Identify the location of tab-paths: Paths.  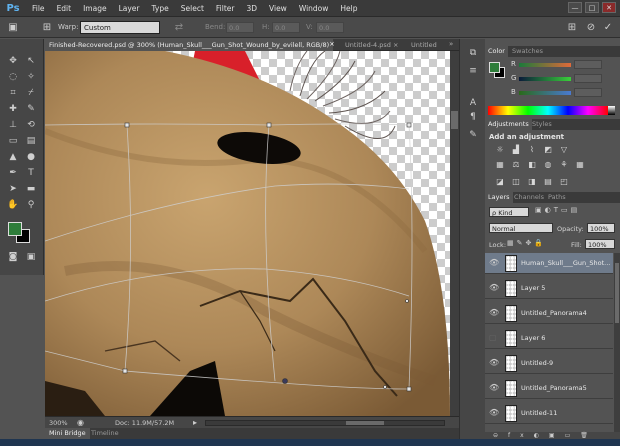
(557, 197).